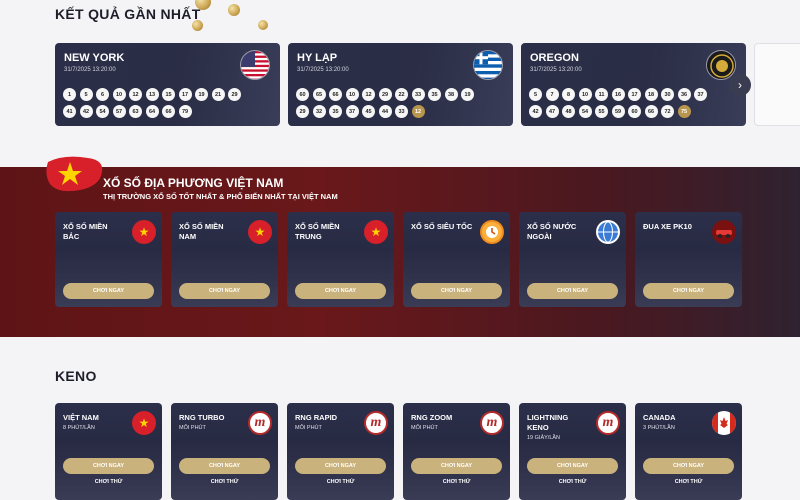 The width and height of the screenshot is (800, 500). I want to click on keno-card-rng-turbo: RNG TURBO MỖI PHÚT m CHƠI NGAY CHƠI THỬ, so click(224, 451).